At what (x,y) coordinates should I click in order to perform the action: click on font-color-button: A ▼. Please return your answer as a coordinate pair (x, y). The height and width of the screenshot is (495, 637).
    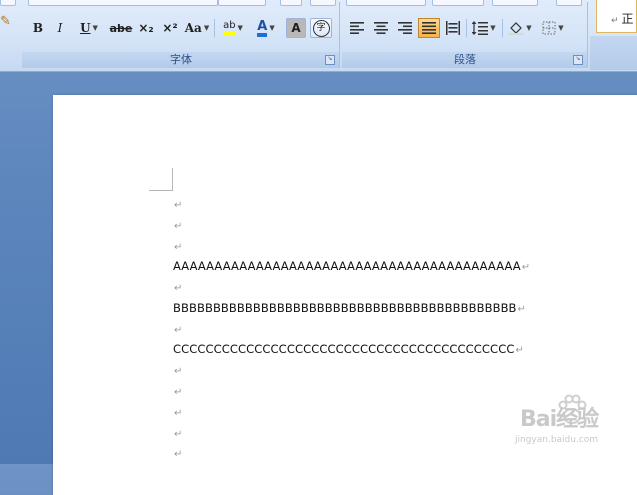
    Looking at the image, I should click on (266, 28).